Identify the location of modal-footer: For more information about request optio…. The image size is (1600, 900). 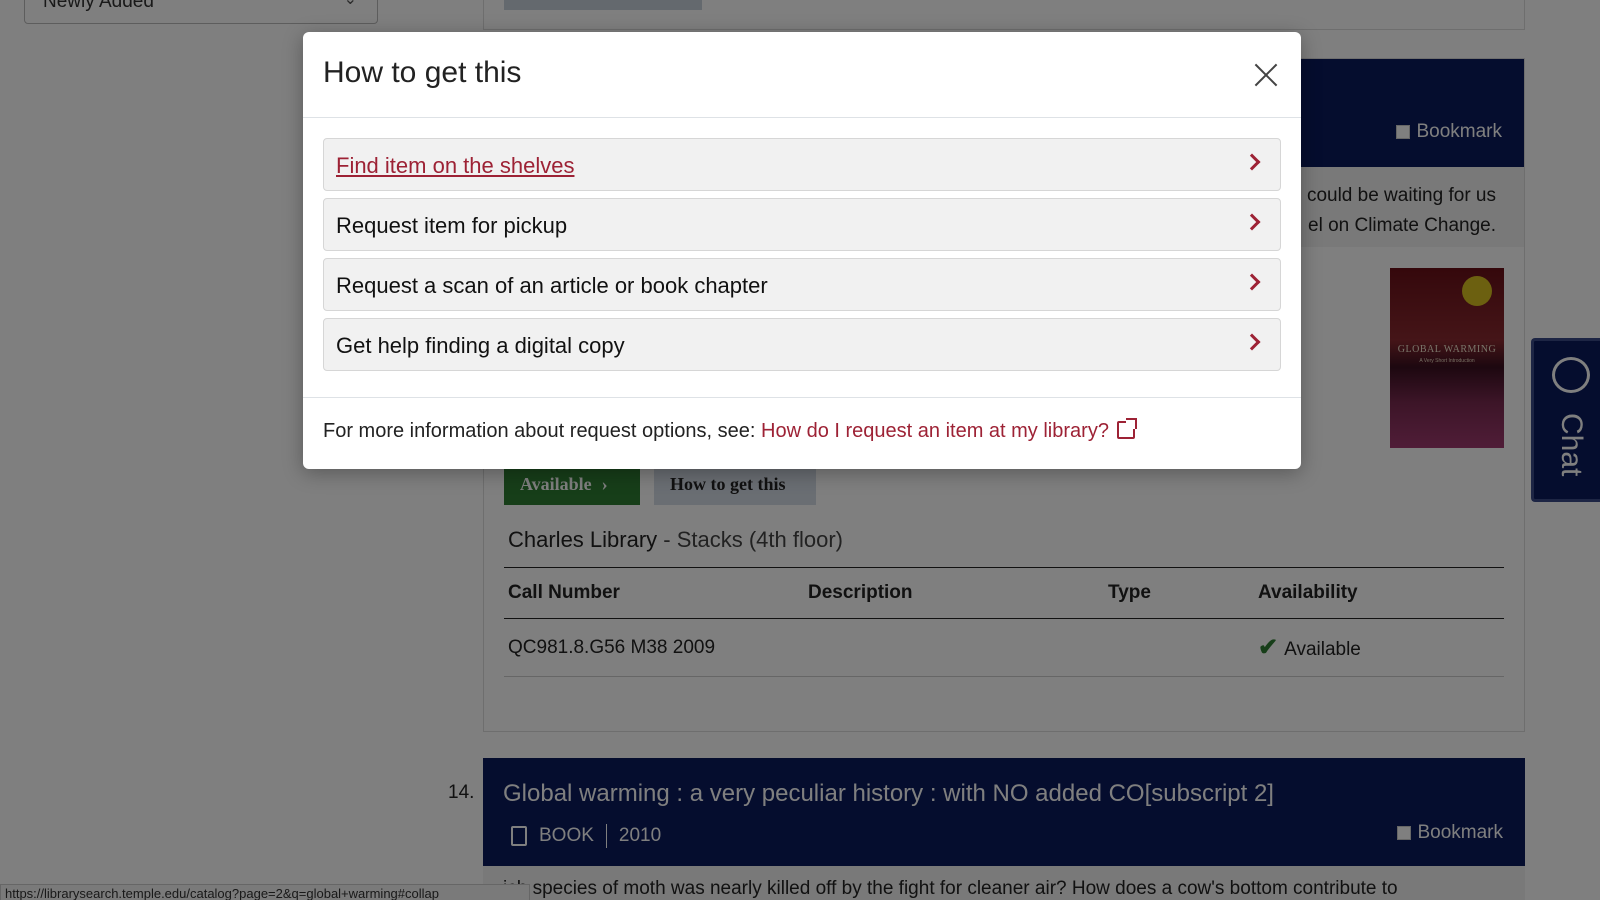
(802, 433).